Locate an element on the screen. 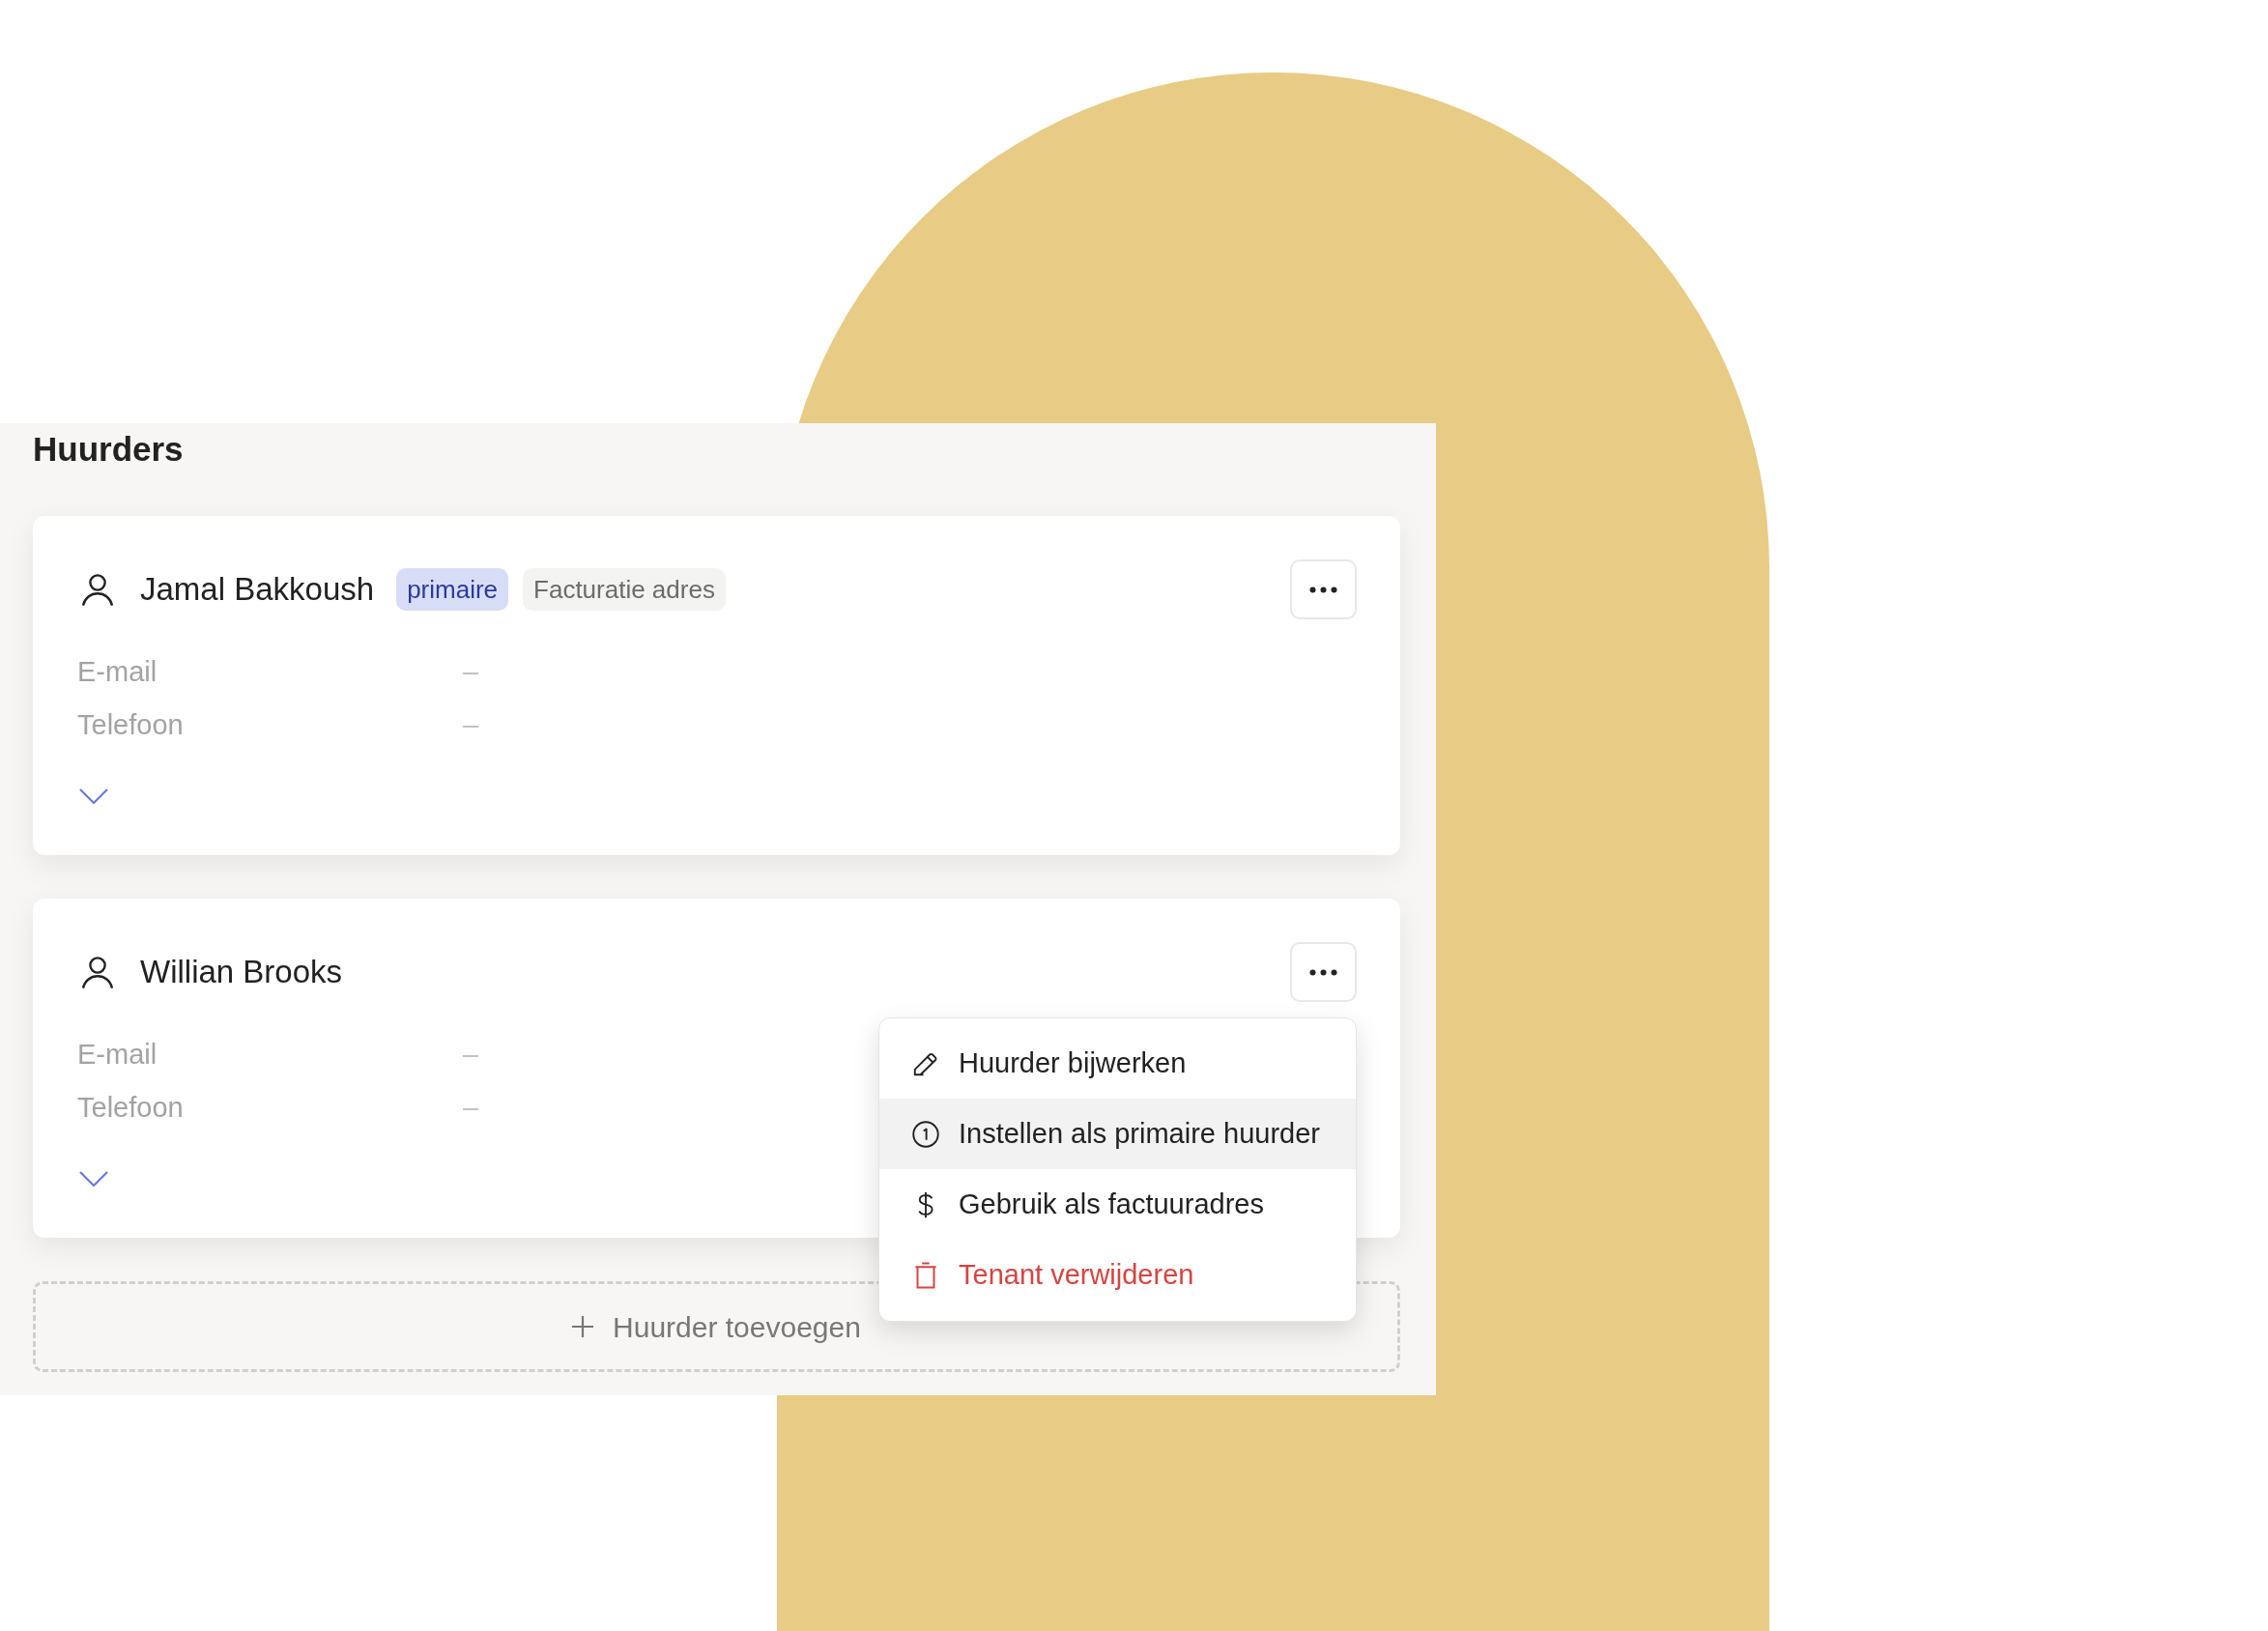 The height and width of the screenshot is (1631, 2268). menu-item: Instellen als primaire huurder is located at coordinates (1117, 1134).